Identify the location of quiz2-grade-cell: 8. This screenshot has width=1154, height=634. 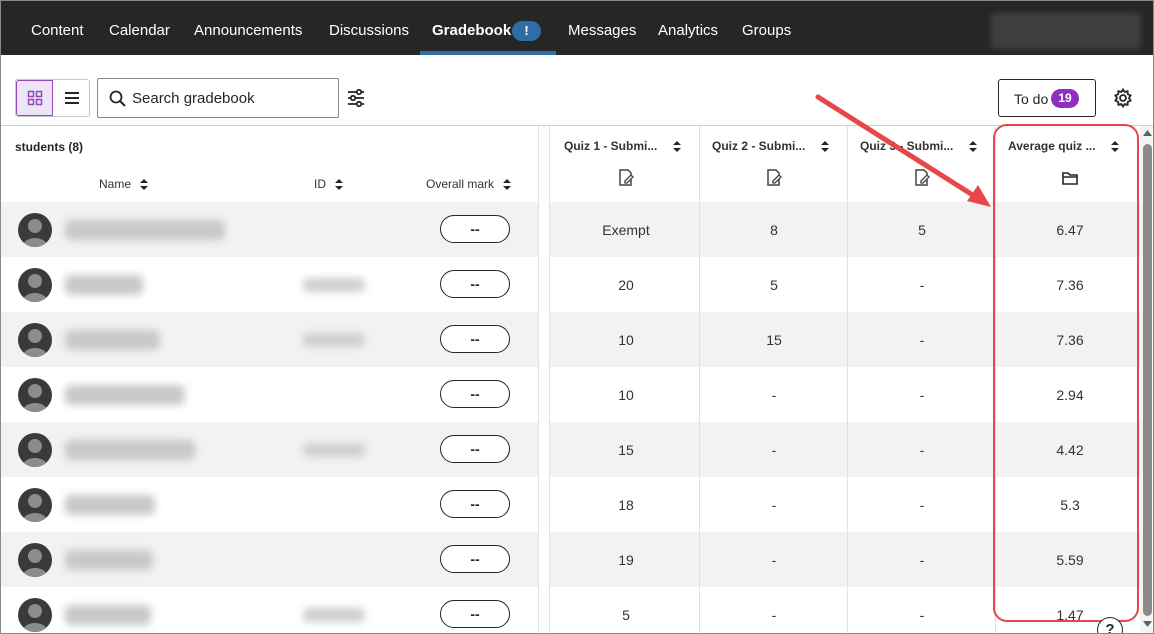
(774, 230).